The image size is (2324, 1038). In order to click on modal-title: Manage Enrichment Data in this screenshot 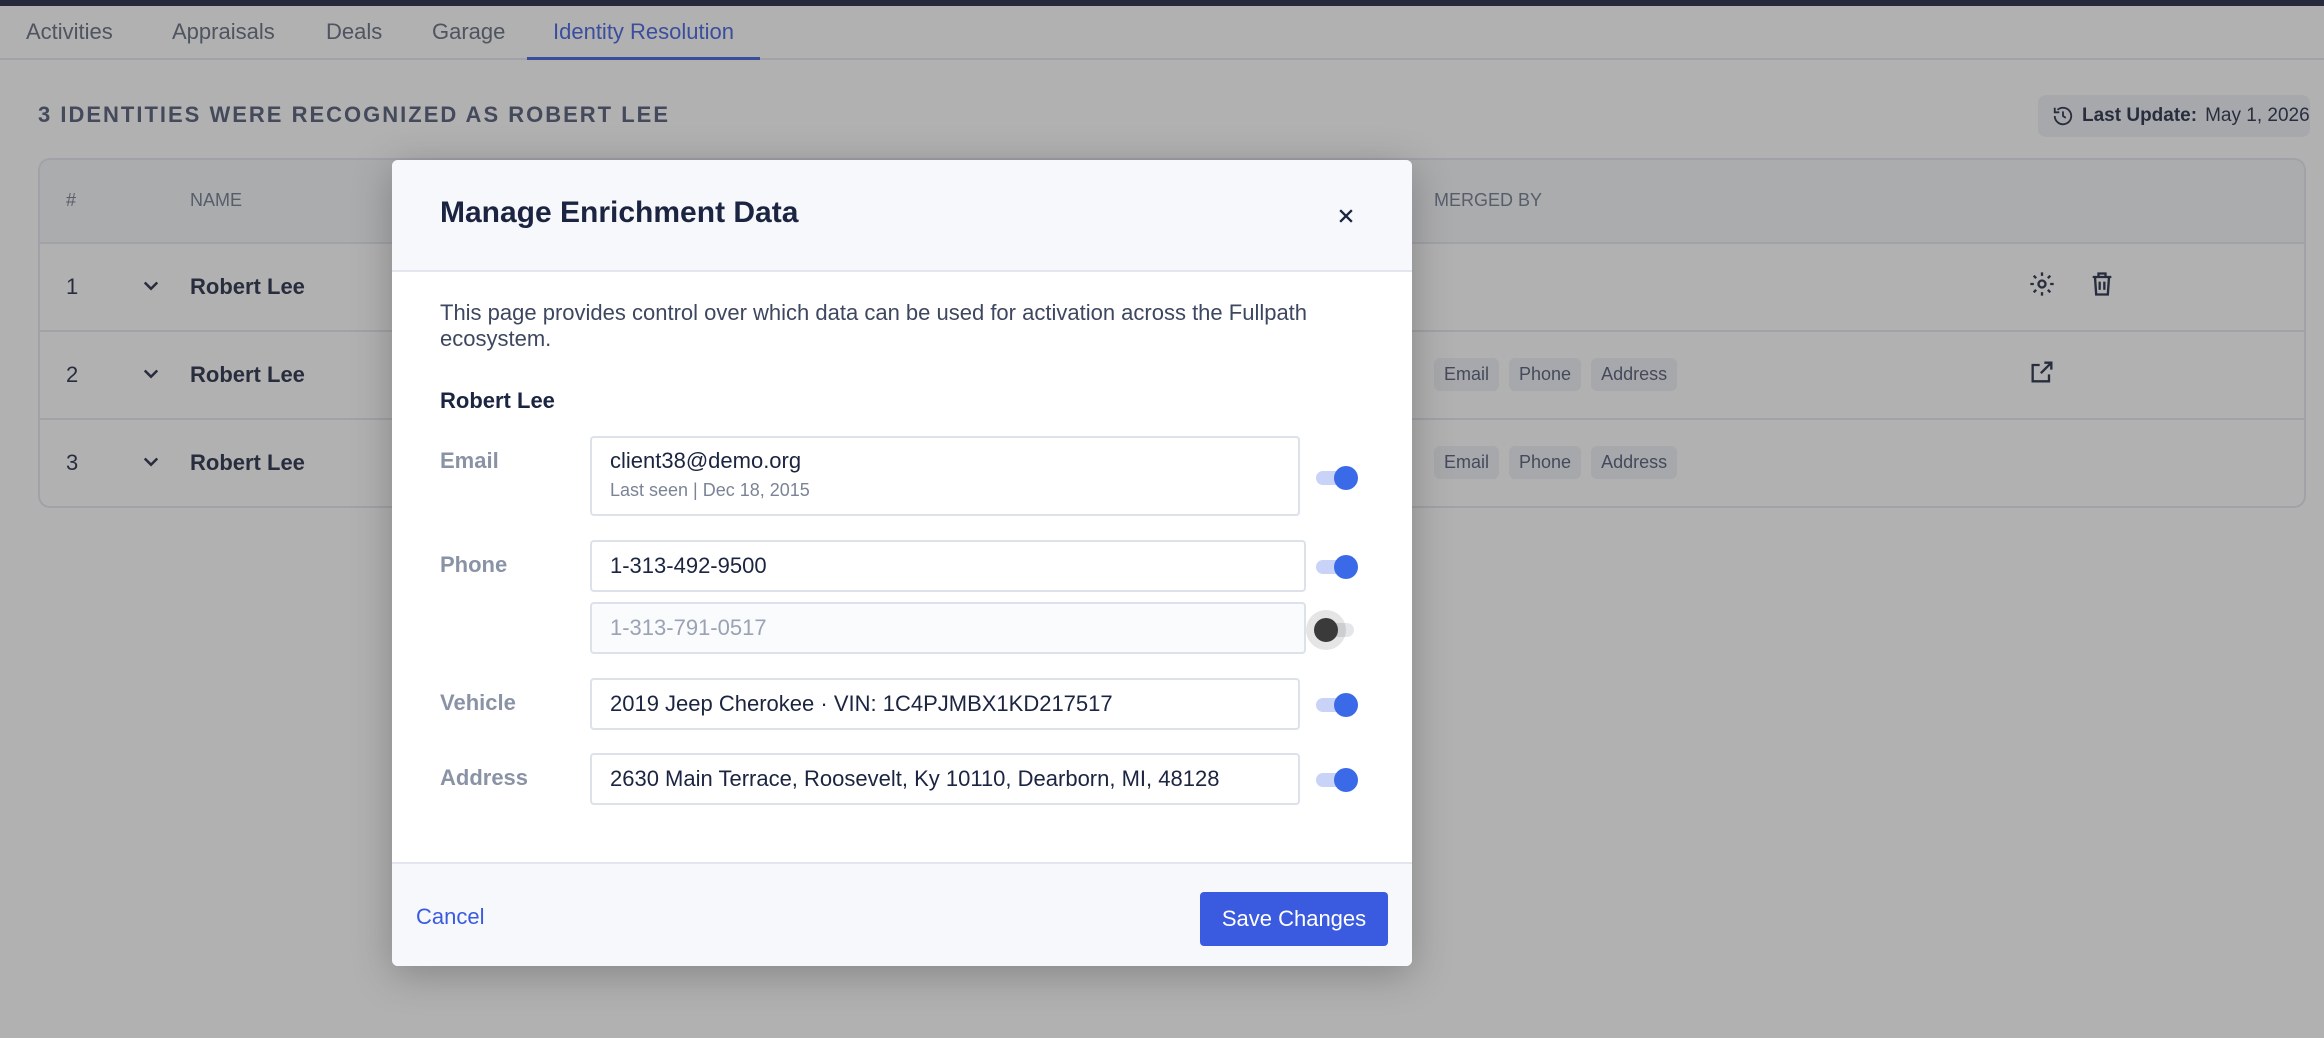, I will do `click(619, 212)`.